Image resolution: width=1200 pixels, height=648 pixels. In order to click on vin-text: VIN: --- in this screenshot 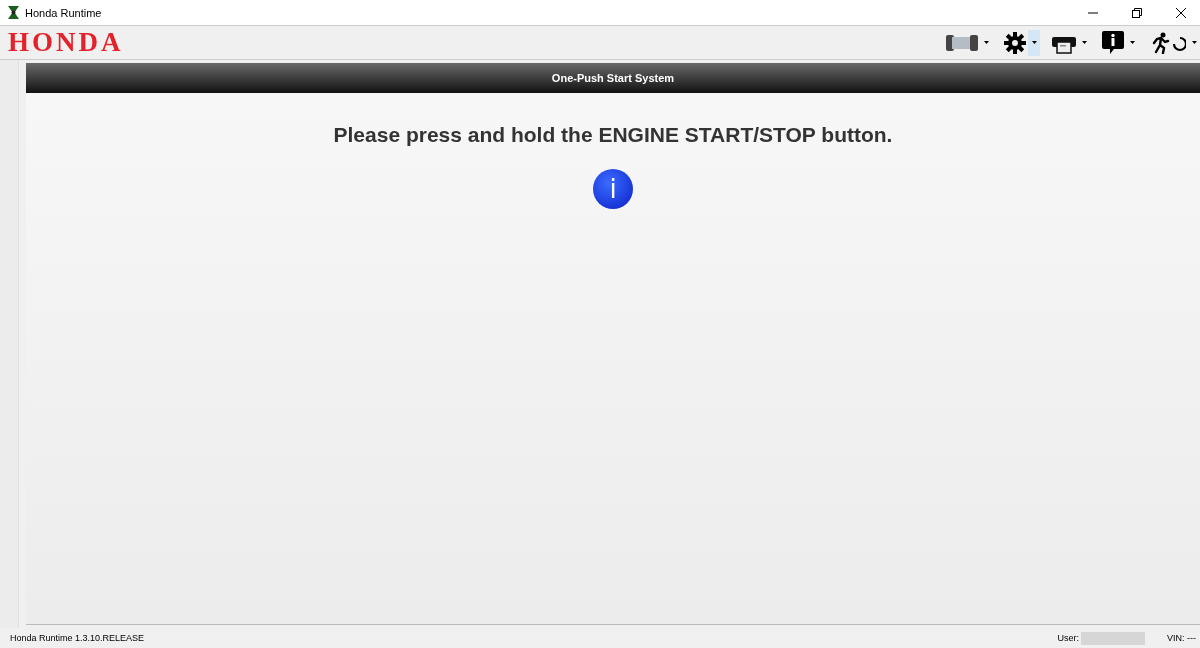, I will do `click(1181, 638)`.